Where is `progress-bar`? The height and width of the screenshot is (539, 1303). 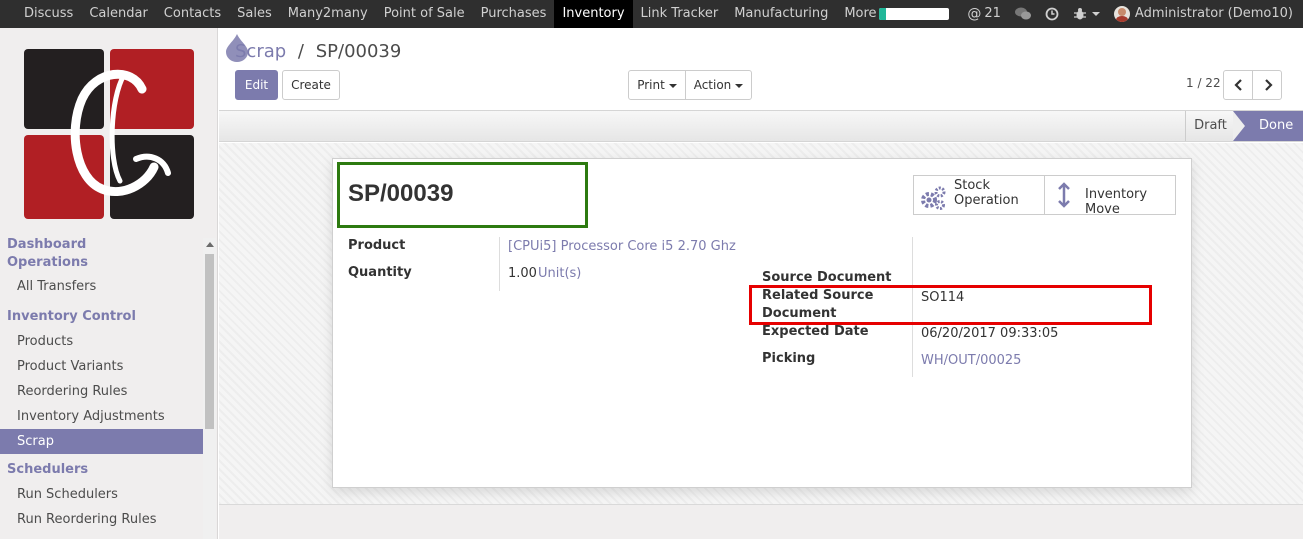
progress-bar is located at coordinates (914, 14).